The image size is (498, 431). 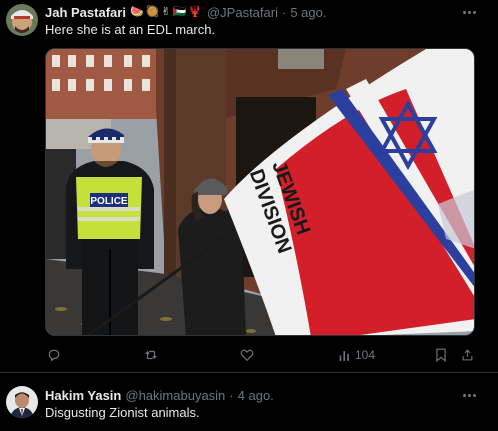 I want to click on reply-icon, so click(x=54, y=355).